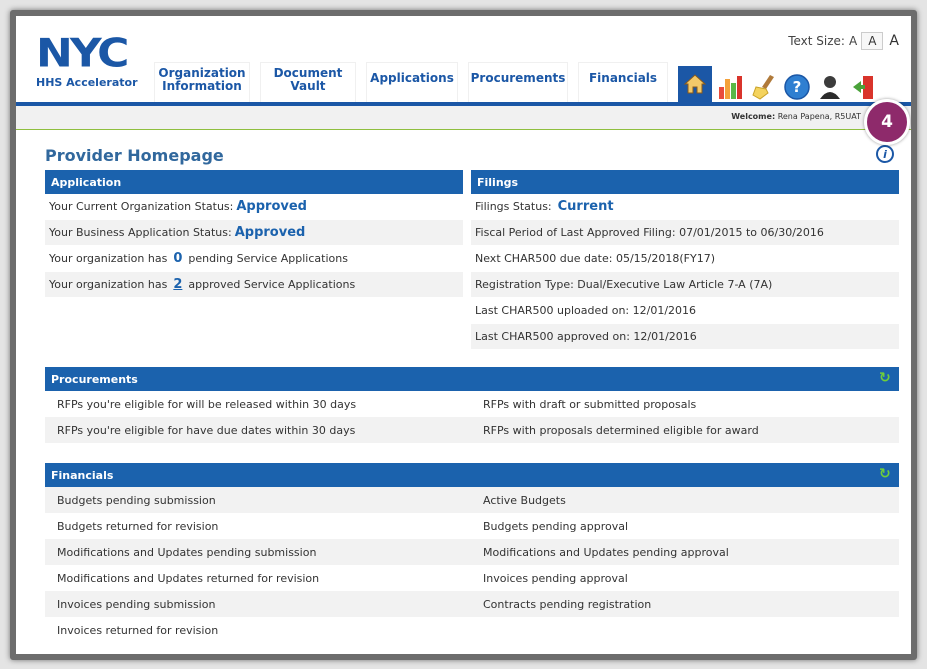 The image size is (927, 669). What do you see at coordinates (268, 258) in the screenshot?
I see `pending-suffix: pending Service Applications` at bounding box center [268, 258].